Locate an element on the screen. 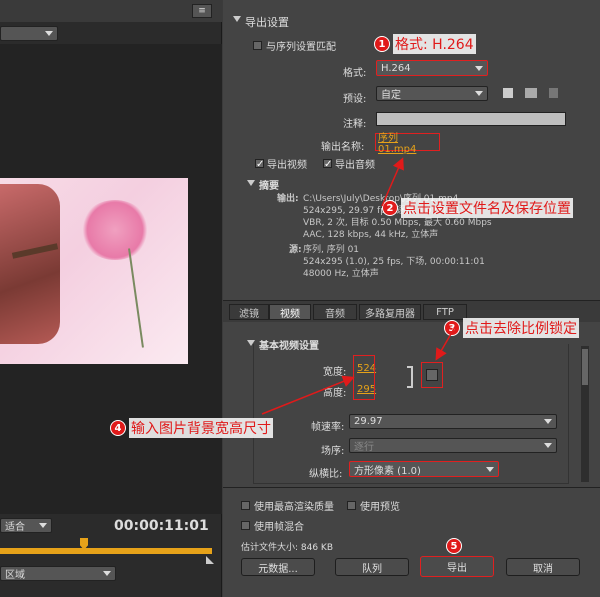 Image resolution: width=600 pixels, height=597 pixels. delete-preset-icon is located at coordinates (553, 93).